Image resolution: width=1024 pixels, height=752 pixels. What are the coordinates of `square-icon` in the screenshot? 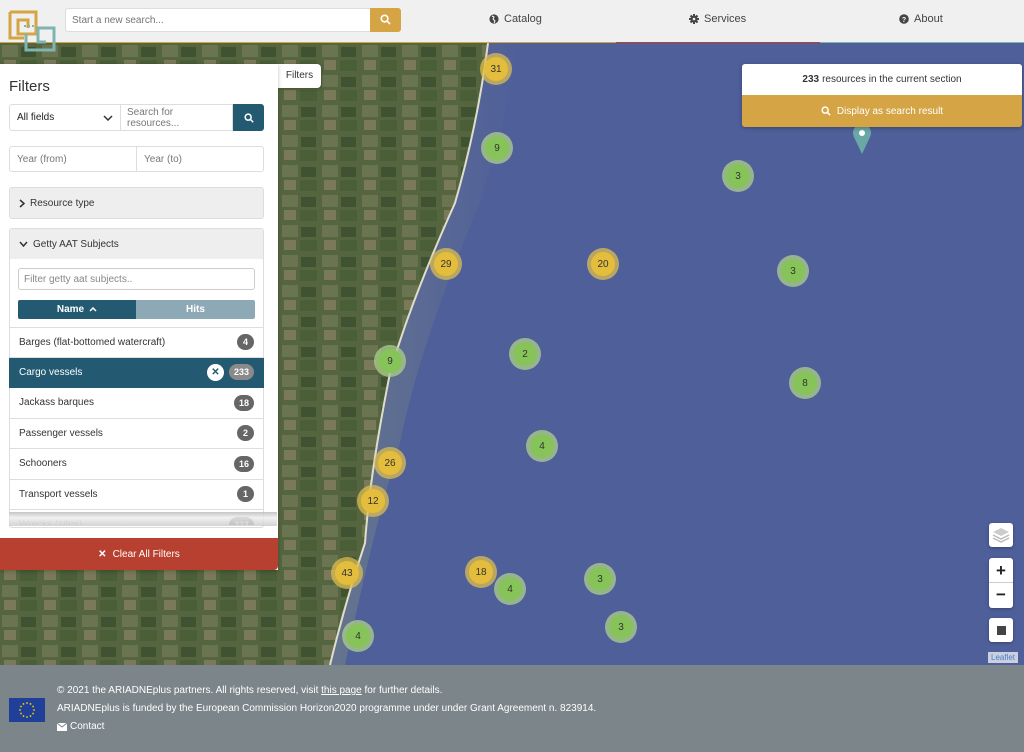 It's located at (1001, 630).